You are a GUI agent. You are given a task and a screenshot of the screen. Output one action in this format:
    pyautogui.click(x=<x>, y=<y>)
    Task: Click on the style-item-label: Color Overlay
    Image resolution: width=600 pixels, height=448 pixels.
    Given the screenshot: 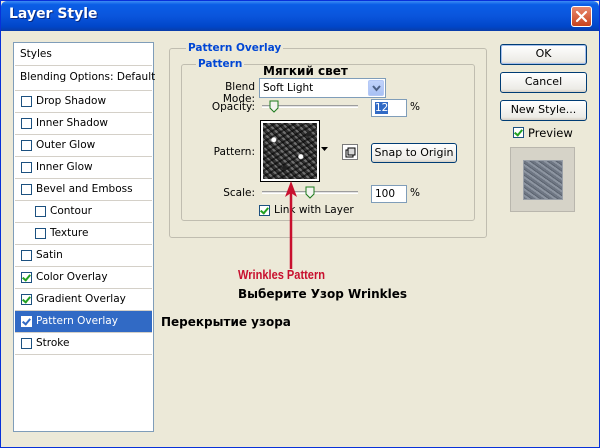 What is the action you would take?
    pyautogui.click(x=72, y=277)
    